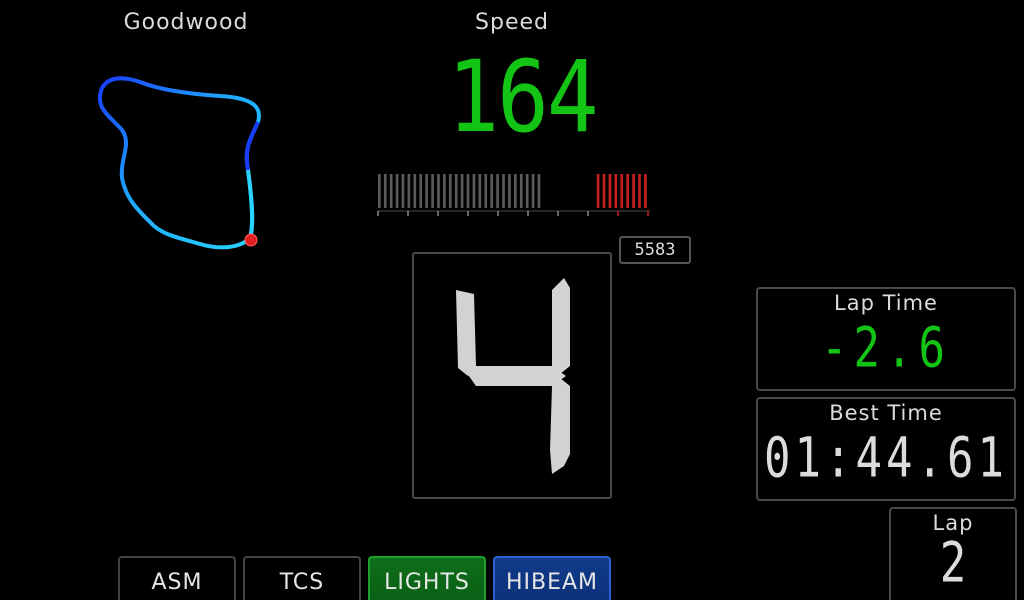 This screenshot has height=600, width=1024. I want to click on speed-label: Speed, so click(512, 22).